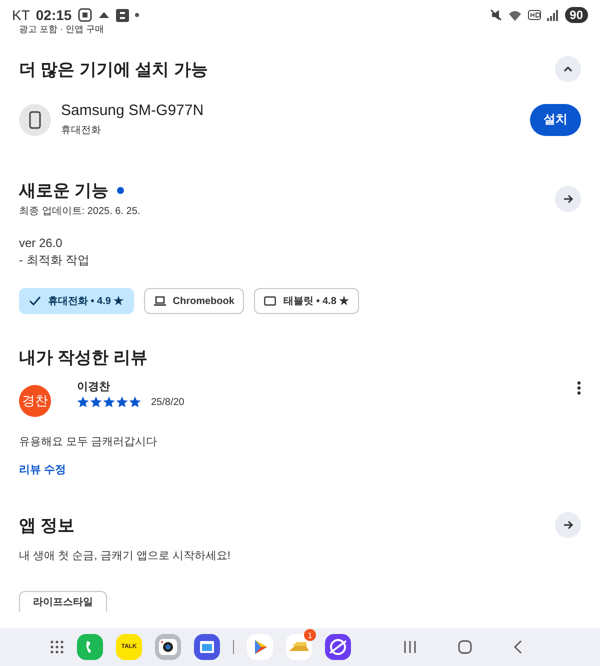 This screenshot has height=666, width=600. Describe the element at coordinates (465, 647) in the screenshot. I see `home-icon` at that location.